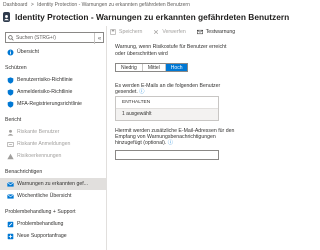 Image resolution: width=320 pixels, height=250 pixels. Describe the element at coordinates (10, 156) in the screenshot. I see `warning-icon` at that location.